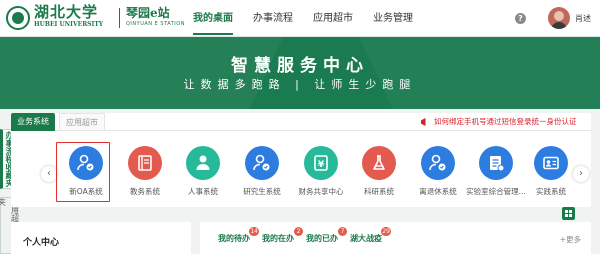 The height and width of the screenshot is (254, 600). I want to click on lab-doc-icon, so click(496, 163).